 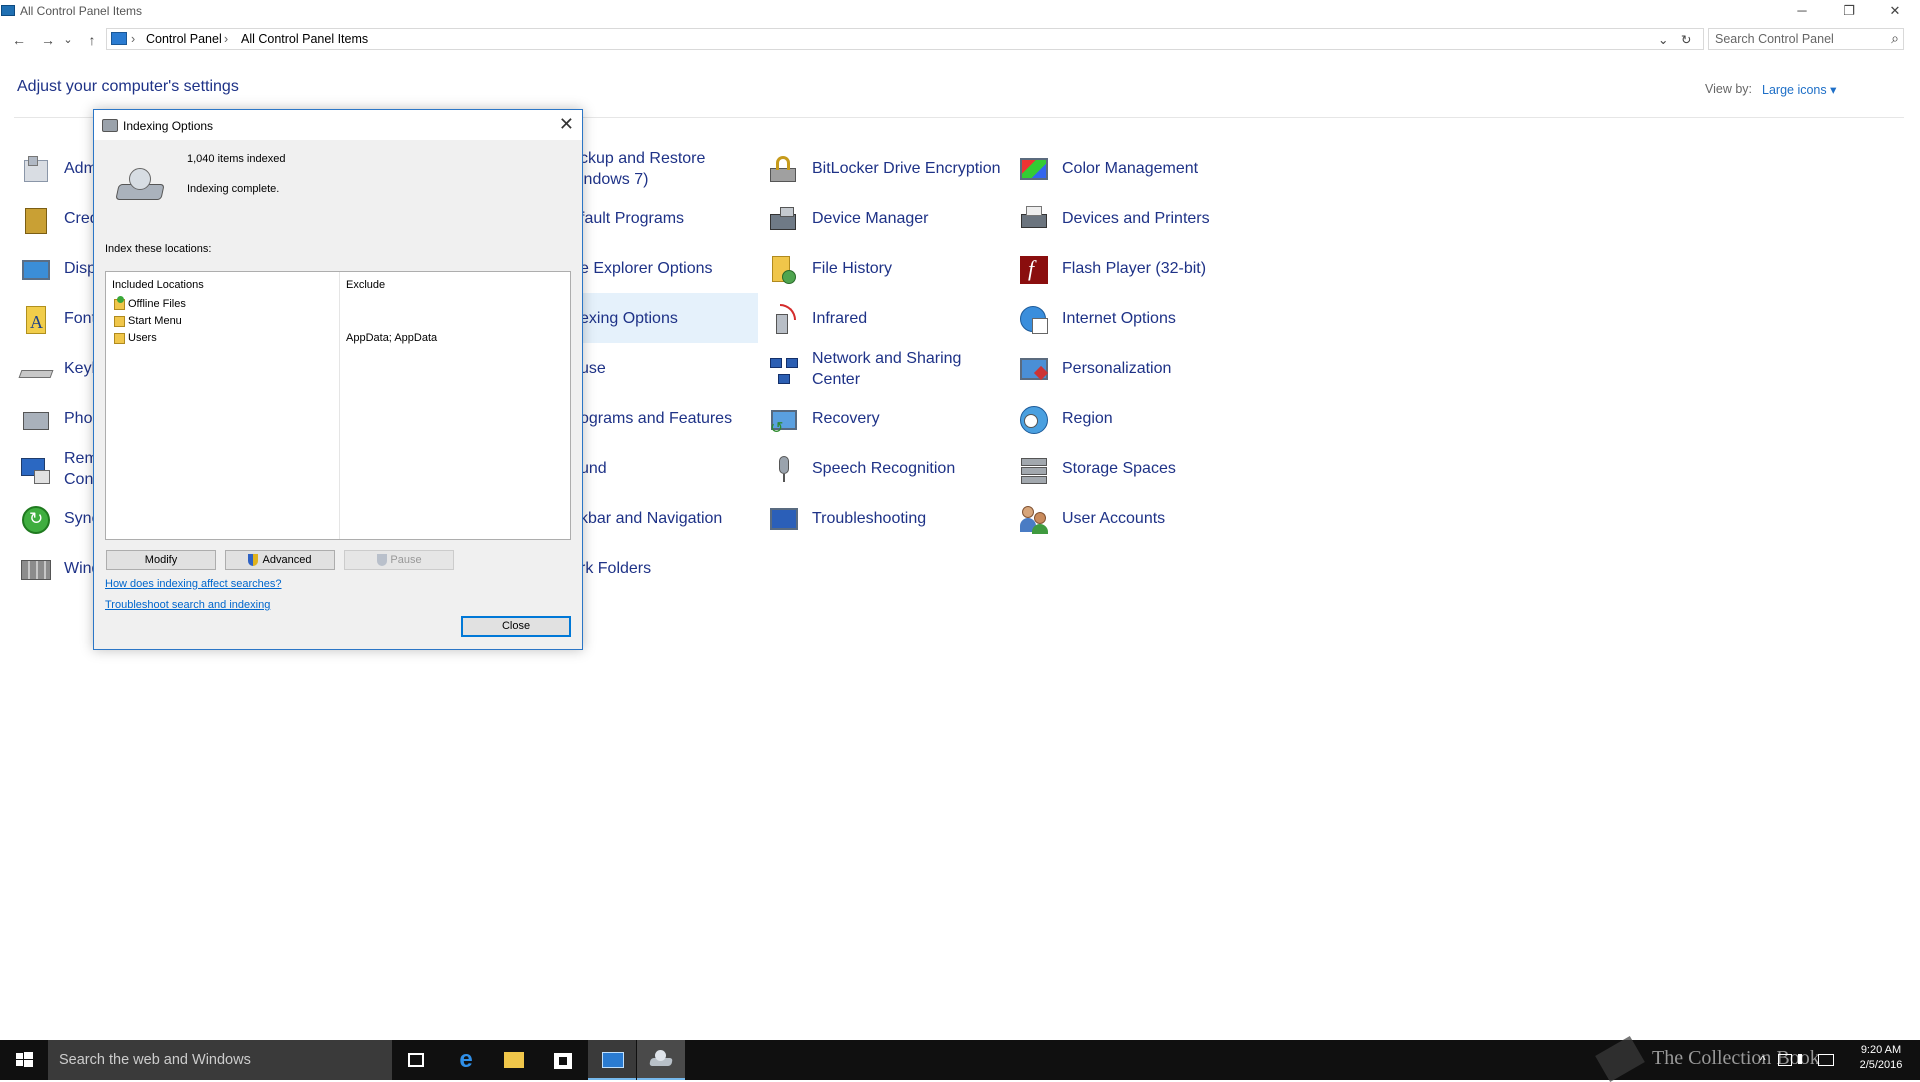 What do you see at coordinates (1034, 520) in the screenshot?
I see `user-accounts-icon` at bounding box center [1034, 520].